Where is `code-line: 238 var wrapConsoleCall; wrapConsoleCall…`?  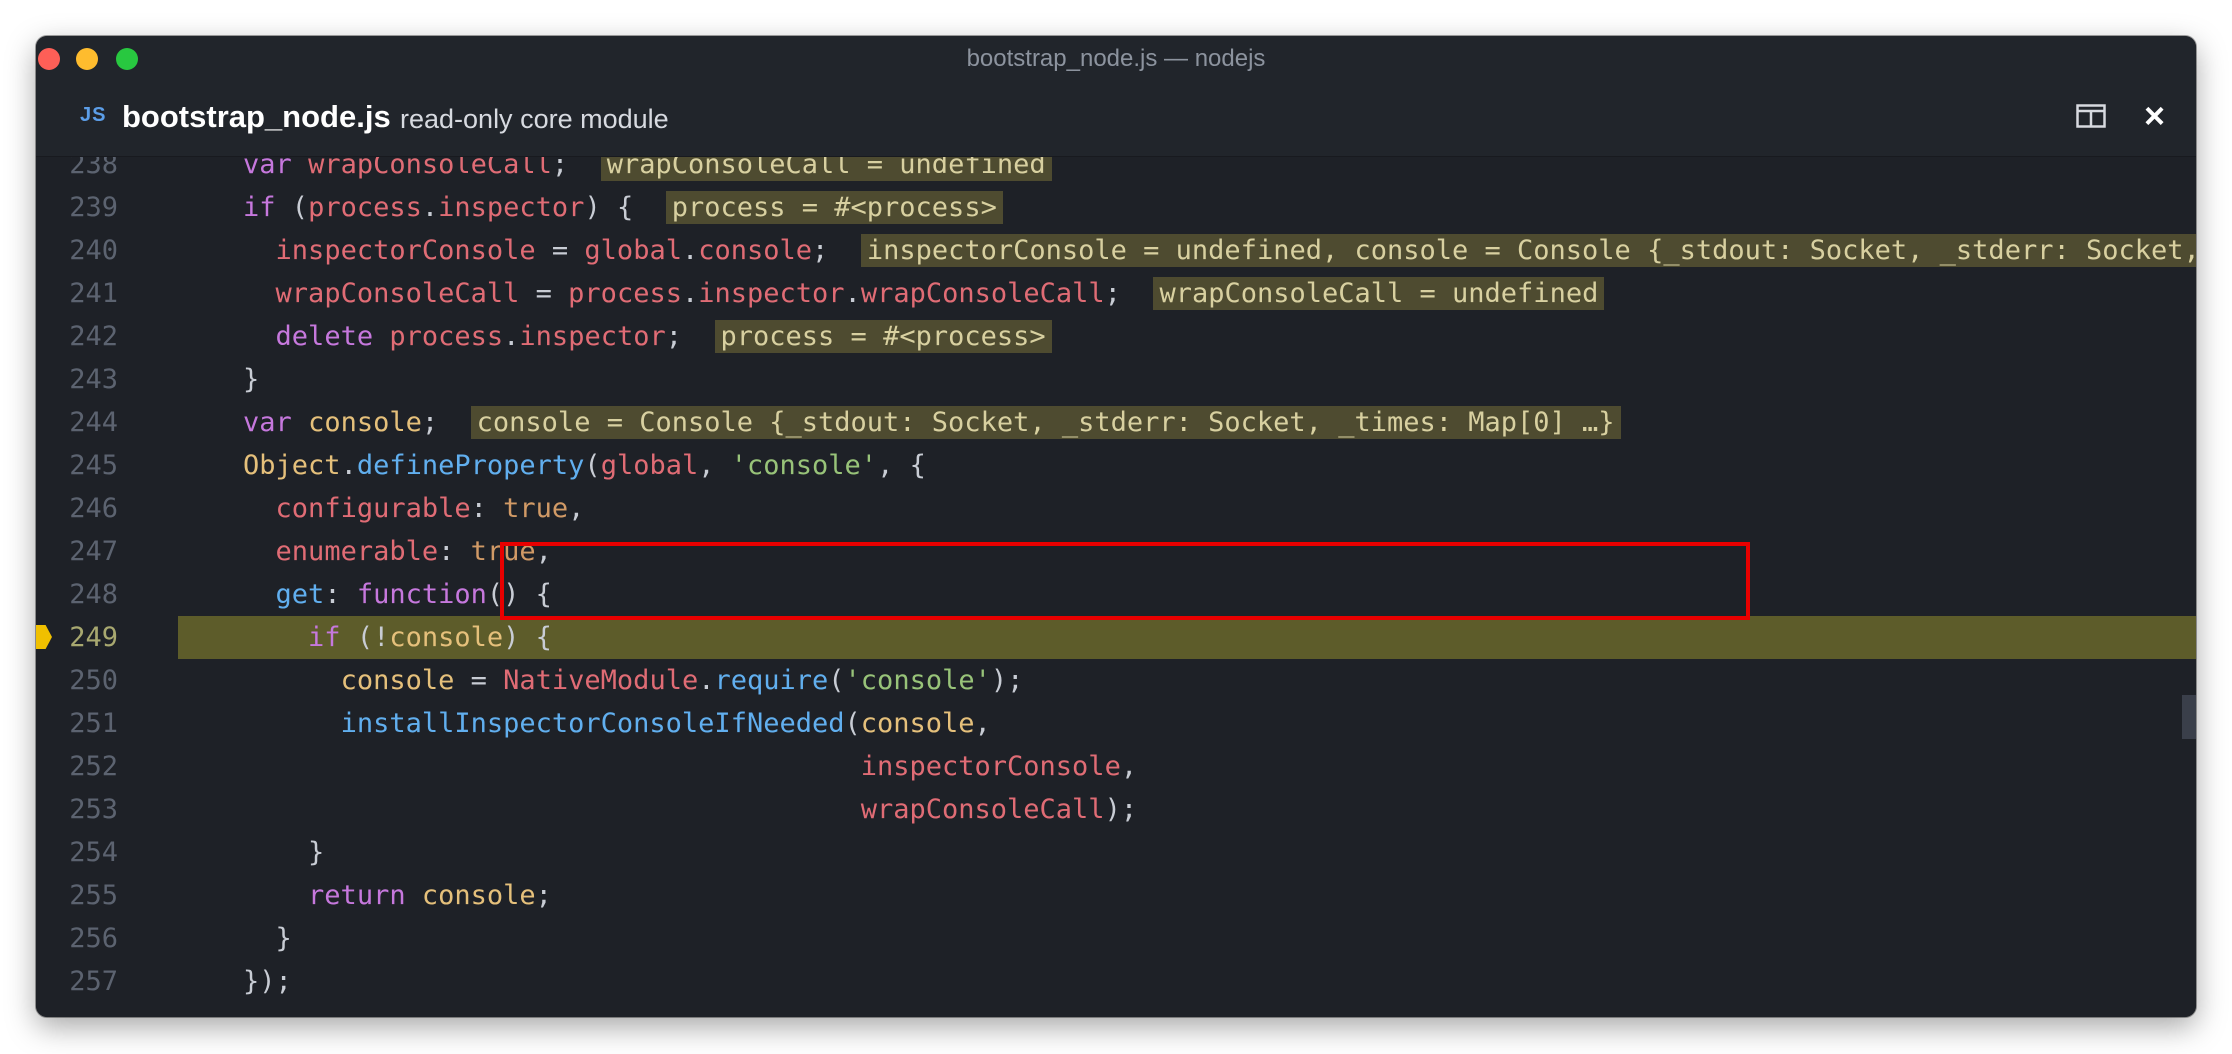 code-line: 238 var wrapConsoleCall; wrapConsoleCall… is located at coordinates (1116, 171).